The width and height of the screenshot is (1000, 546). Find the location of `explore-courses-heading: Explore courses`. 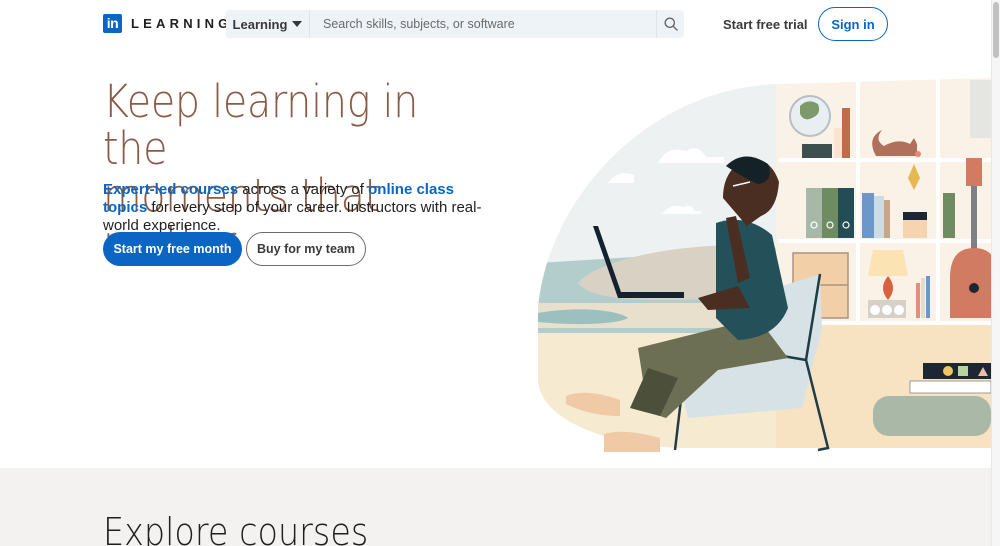

explore-courses-heading: Explore courses is located at coordinates (236, 528).